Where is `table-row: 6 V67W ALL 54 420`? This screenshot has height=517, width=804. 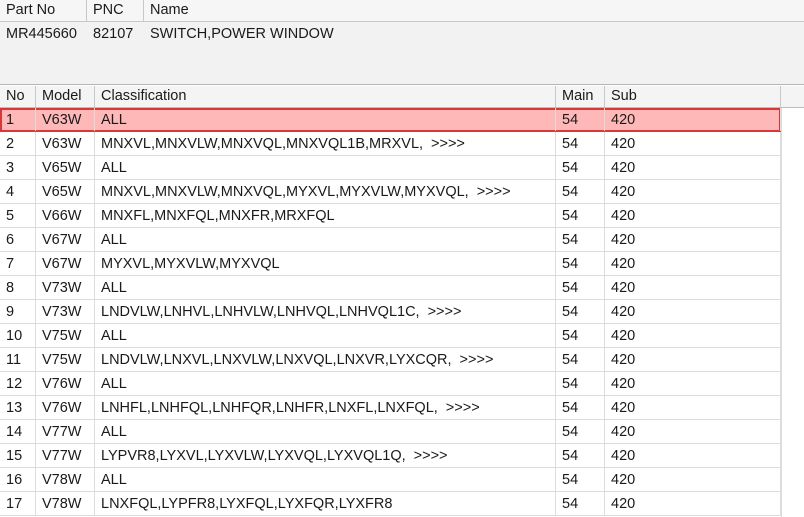
table-row: 6 V67W ALL 54 420 is located at coordinates (390, 240).